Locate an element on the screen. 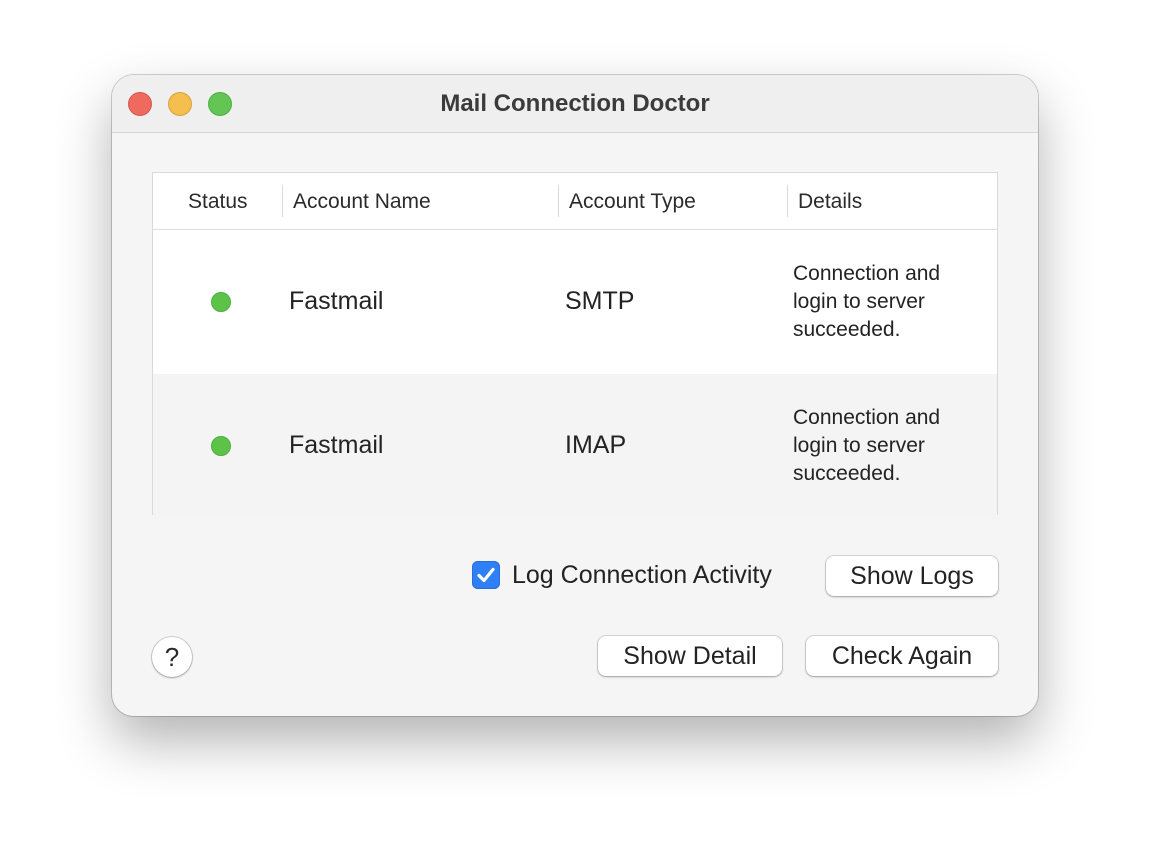 This screenshot has width=1150, height=864. check-again-button: Check Again is located at coordinates (902, 656).